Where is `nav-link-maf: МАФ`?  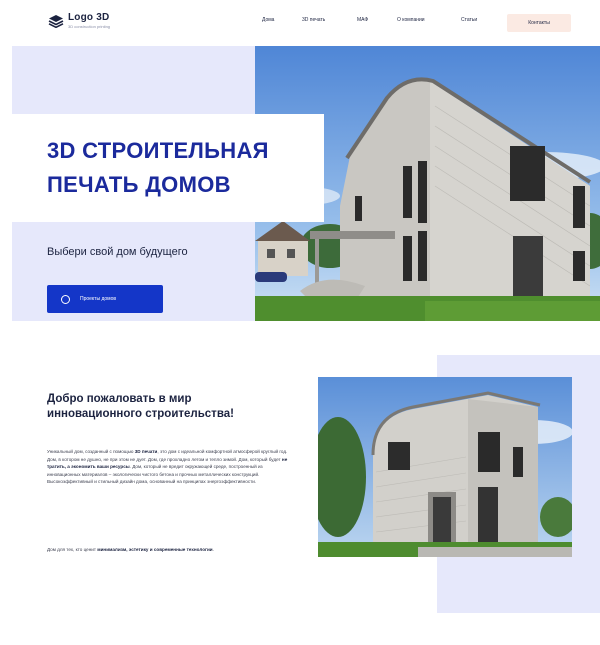
nav-link-maf: МАФ is located at coordinates (362, 20).